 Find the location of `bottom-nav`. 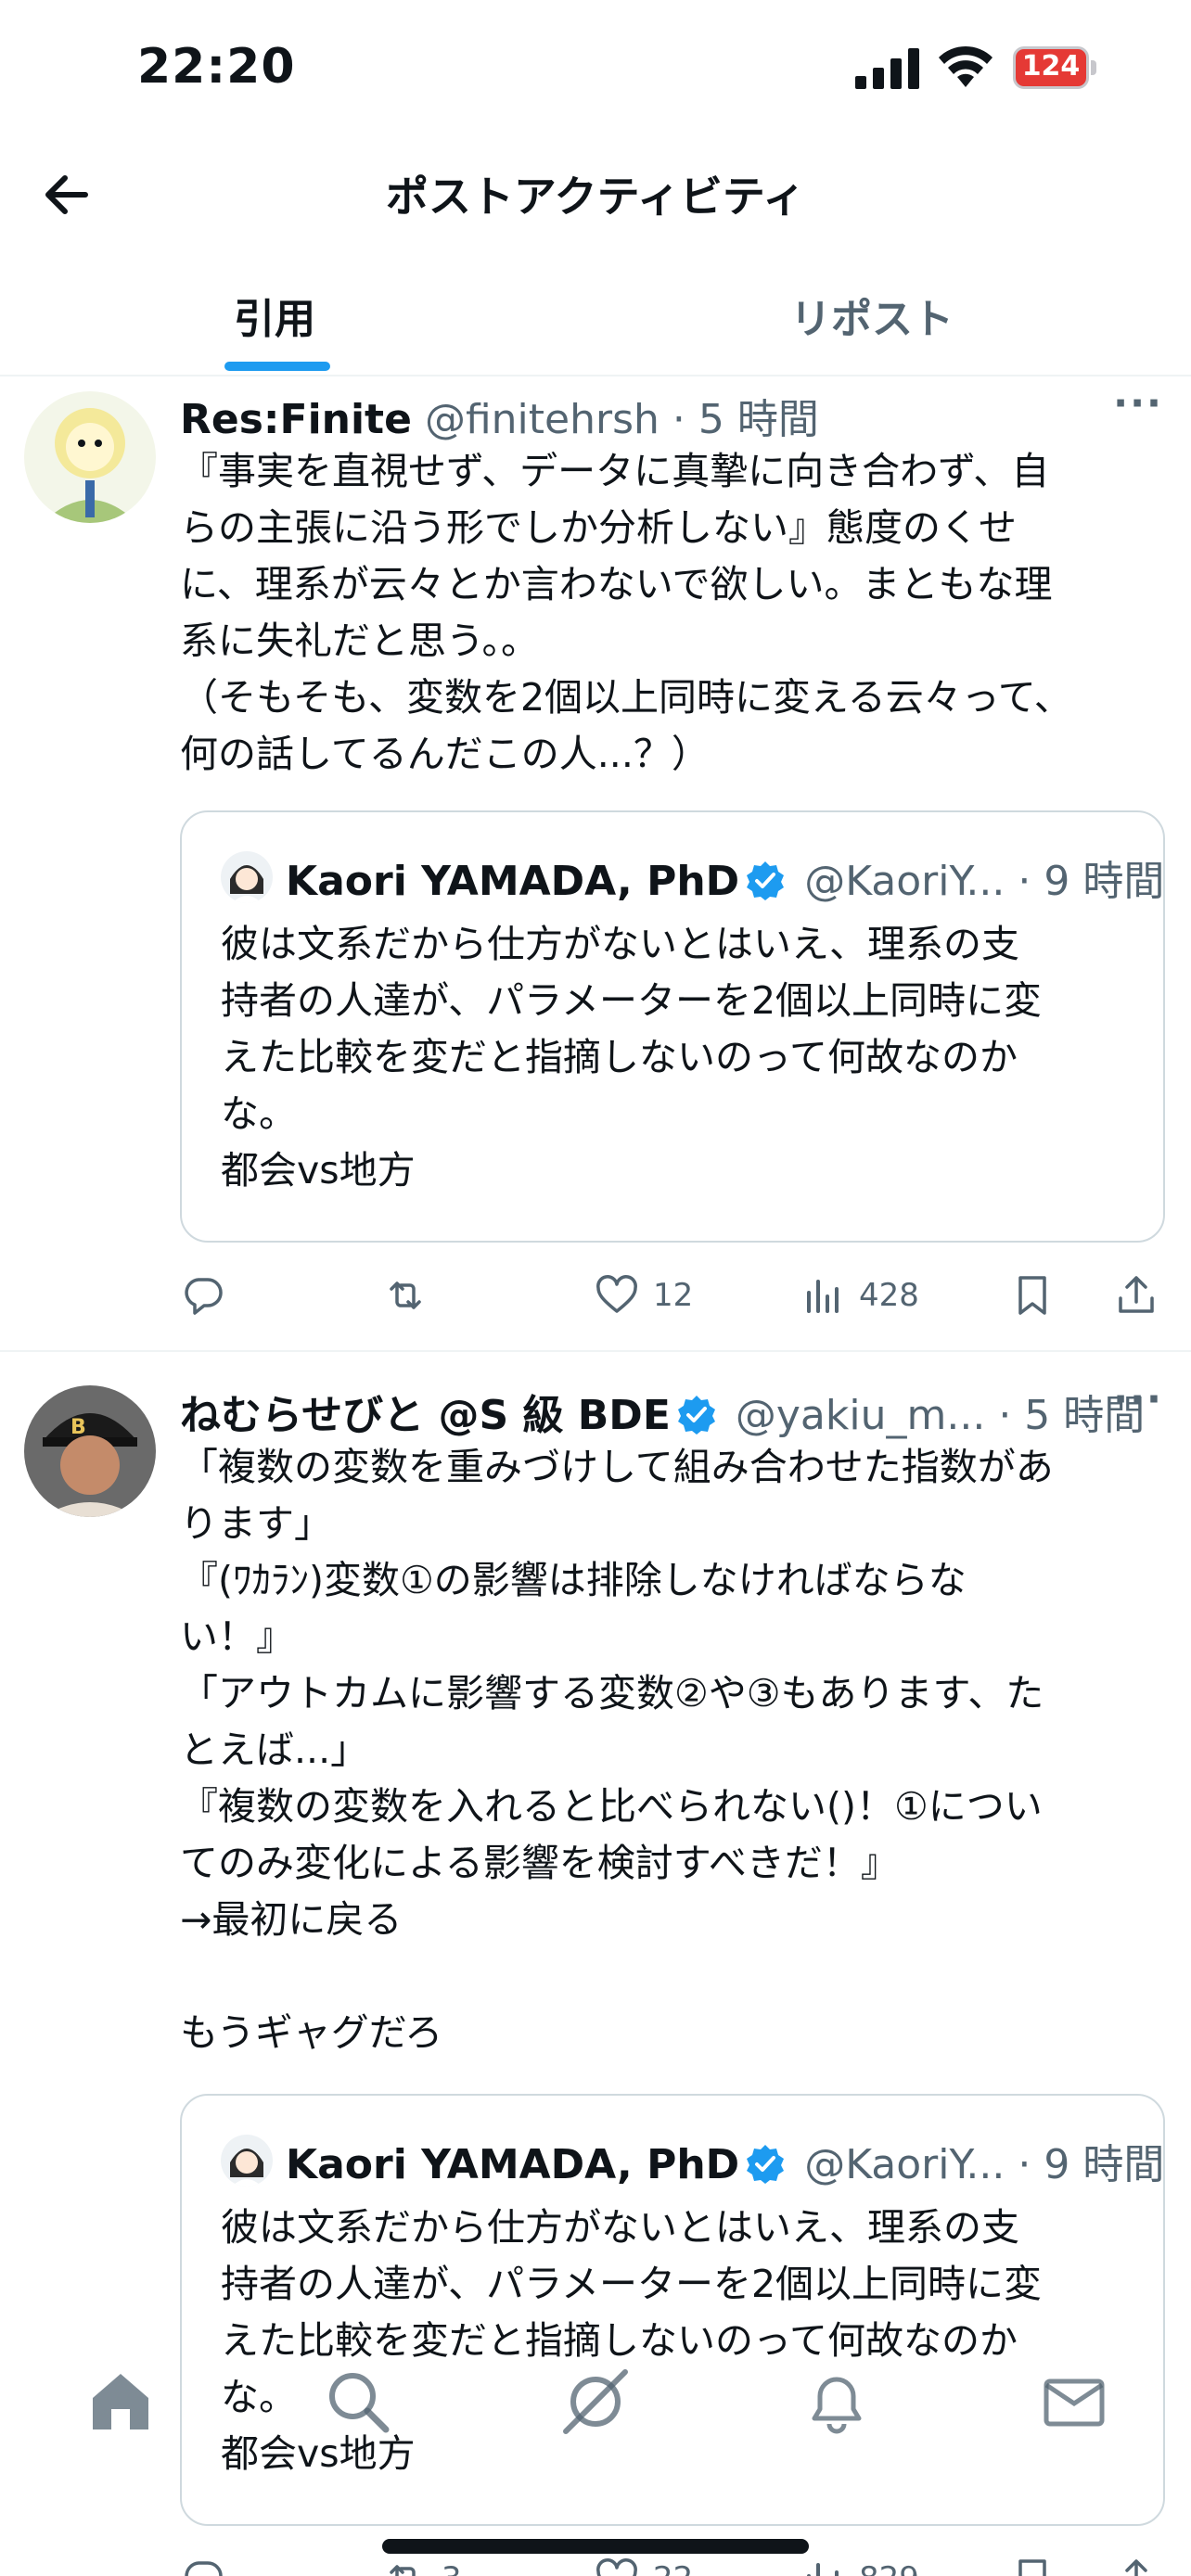

bottom-nav is located at coordinates (595, 2416).